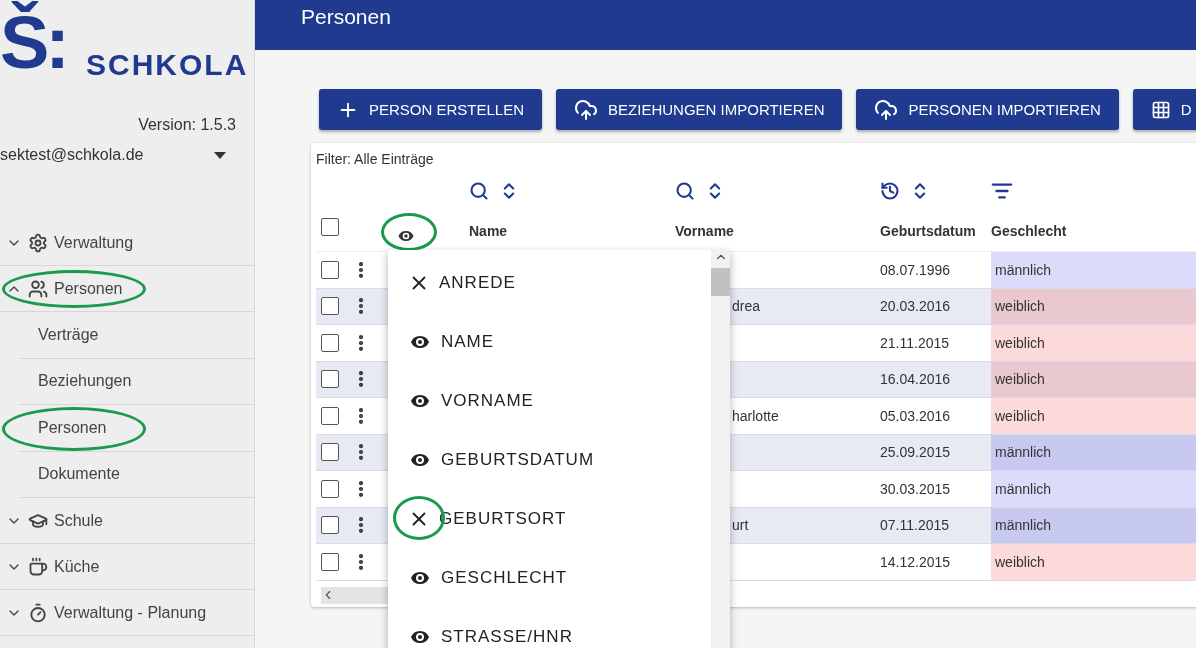 The height and width of the screenshot is (648, 1196). Describe the element at coordinates (916, 452) in the screenshot. I see `table-cell-text: 25.09.2015` at that location.